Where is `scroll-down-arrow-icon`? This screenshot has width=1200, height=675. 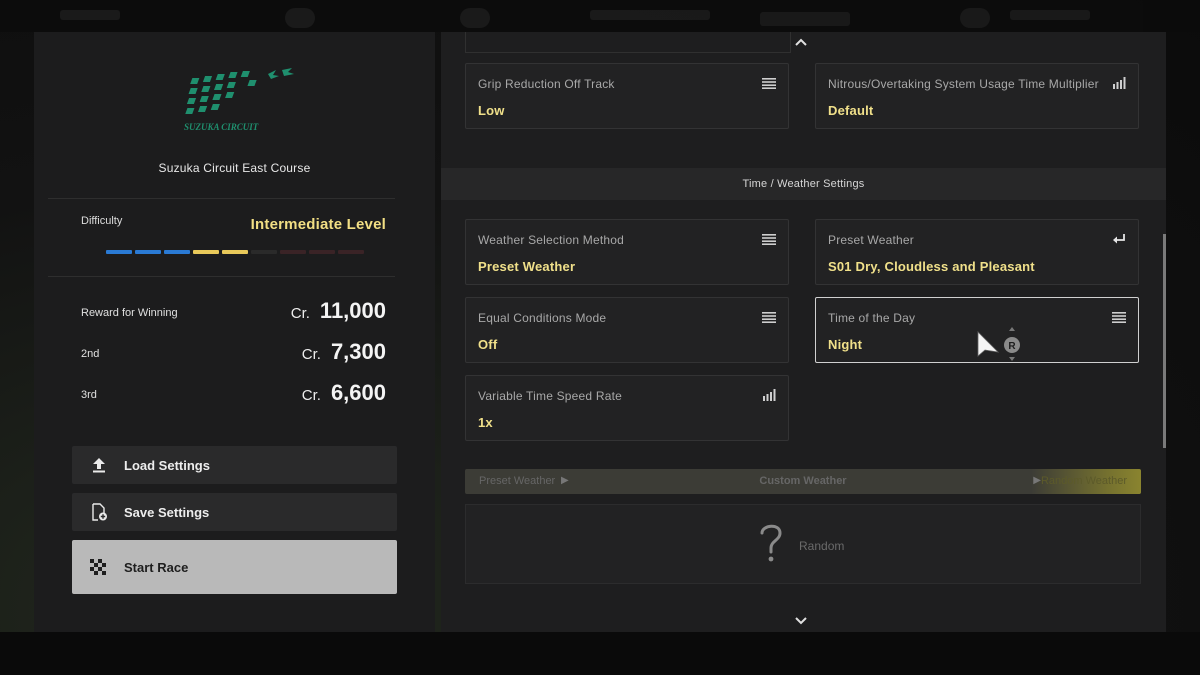 scroll-down-arrow-icon is located at coordinates (801, 621).